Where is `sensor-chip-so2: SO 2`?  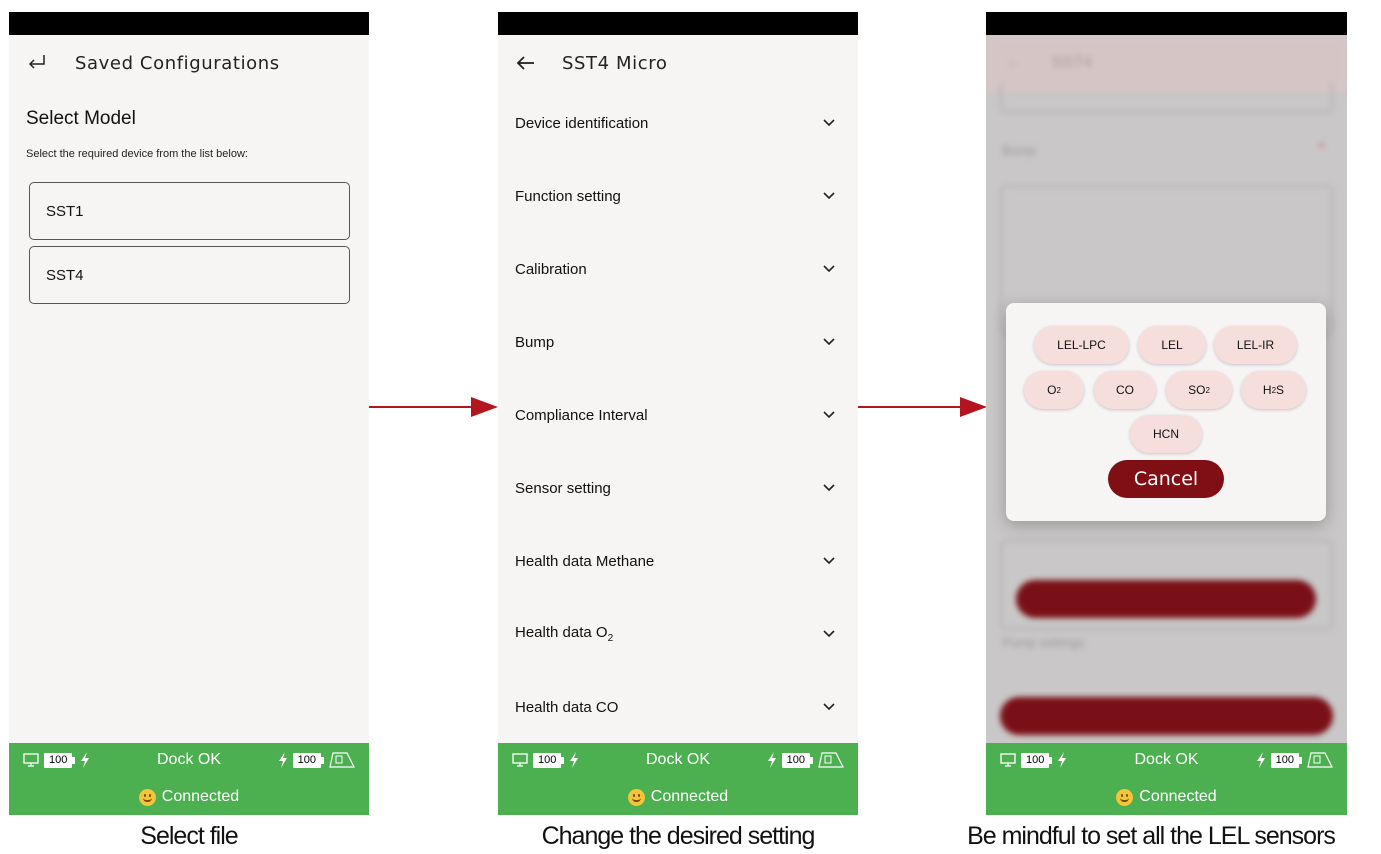
sensor-chip-so2: SO 2 is located at coordinates (1199, 390).